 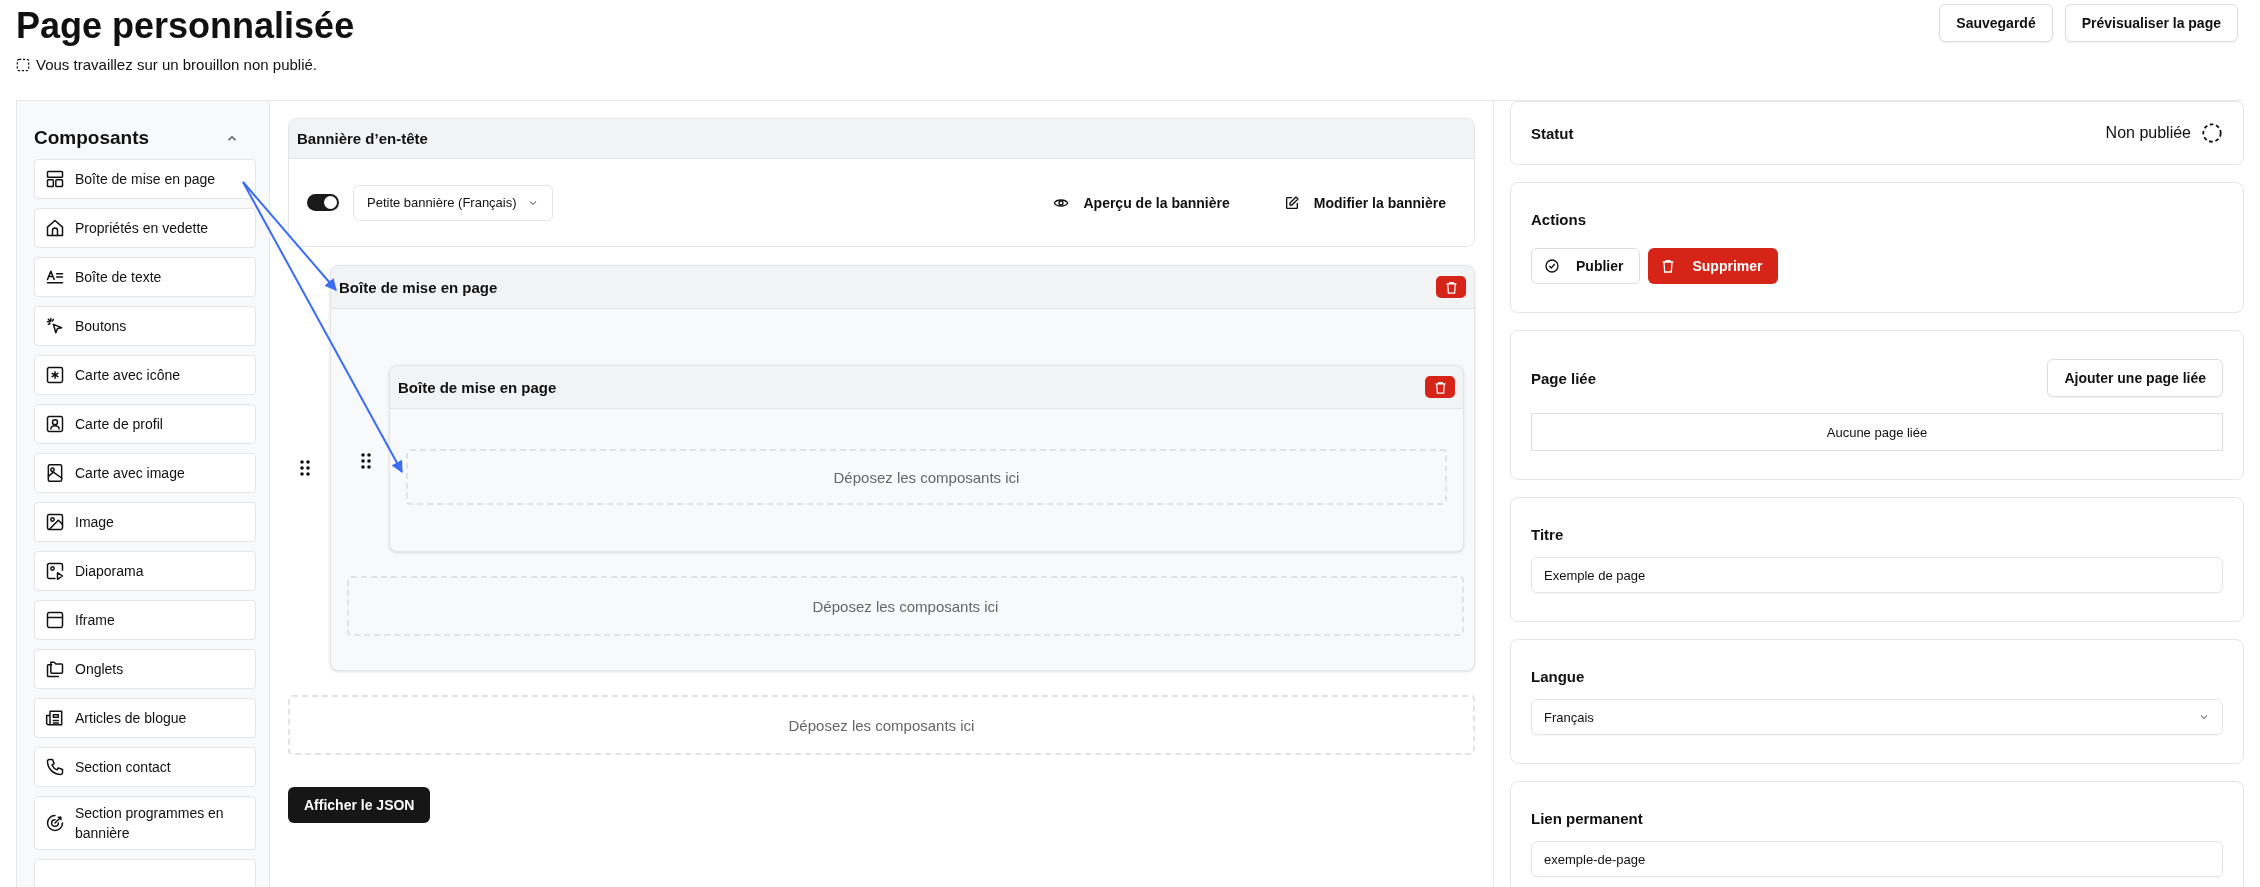 I want to click on dashed-circle-icon, so click(x=2212, y=133).